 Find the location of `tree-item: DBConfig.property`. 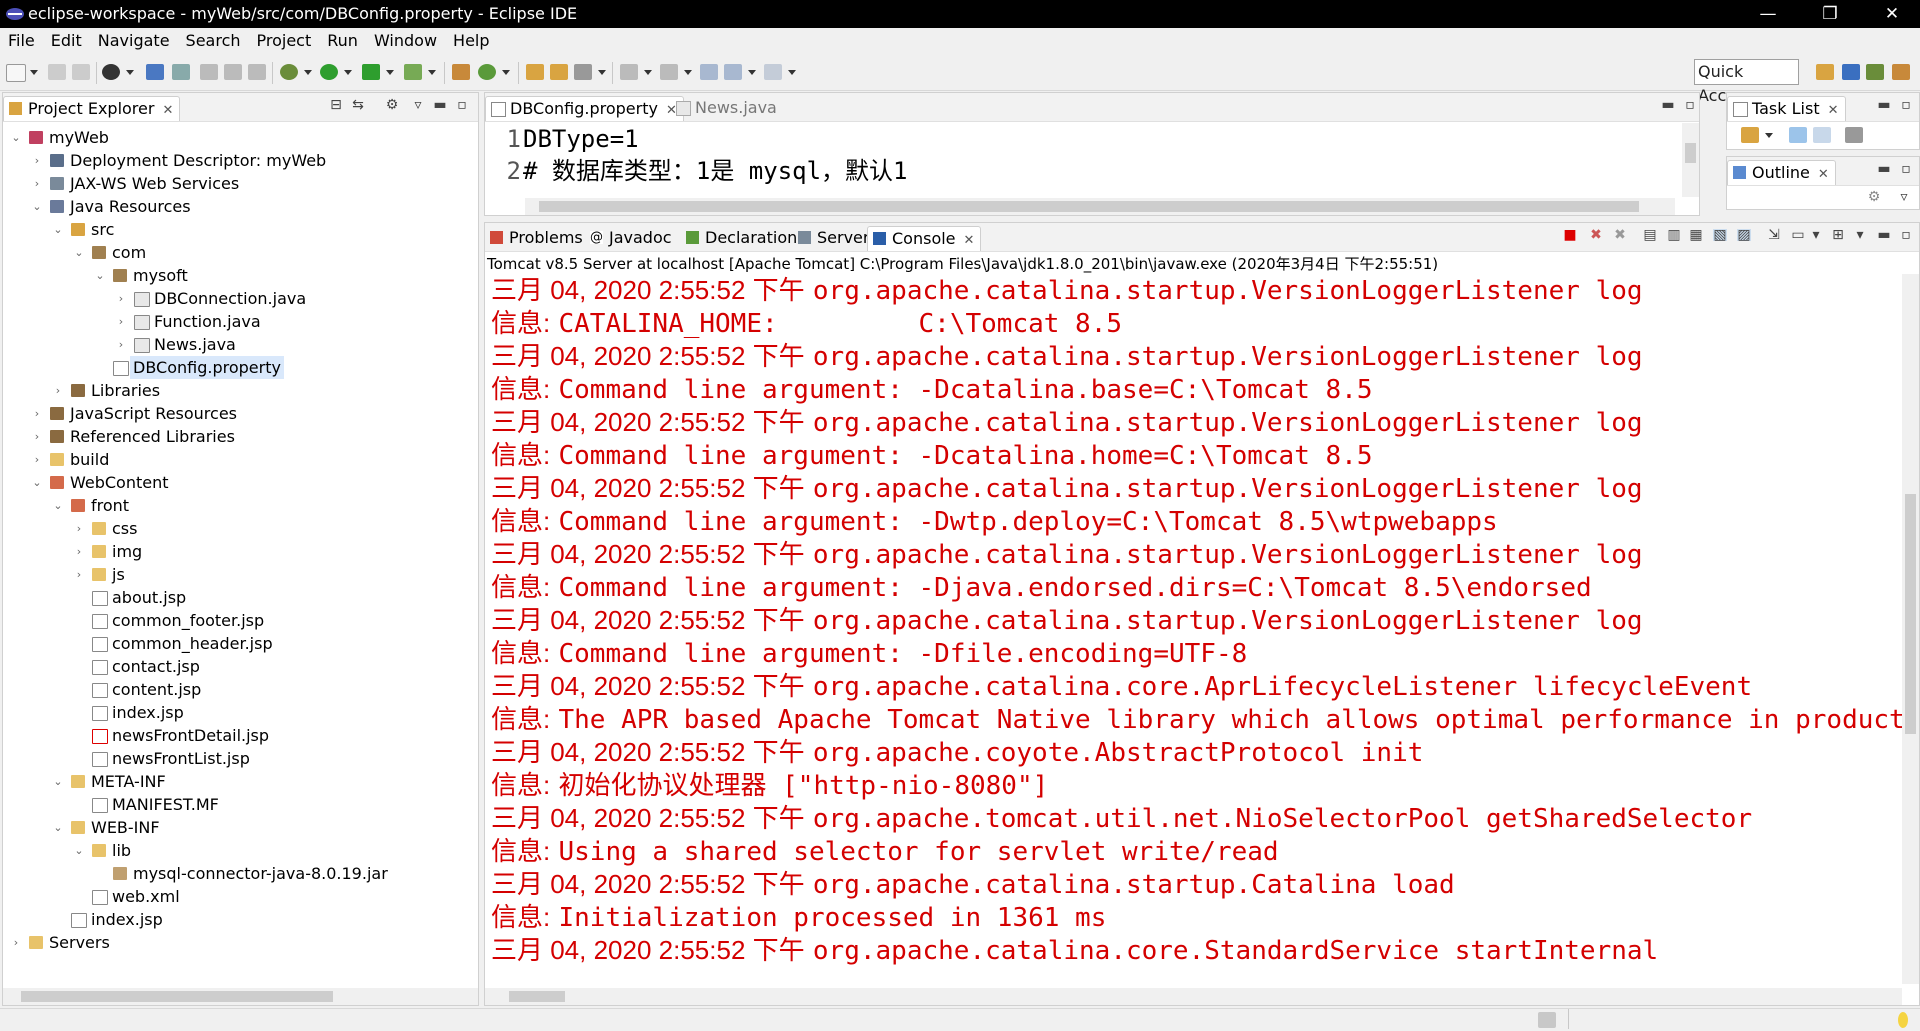

tree-item: DBConfig.property is located at coordinates (238, 367).